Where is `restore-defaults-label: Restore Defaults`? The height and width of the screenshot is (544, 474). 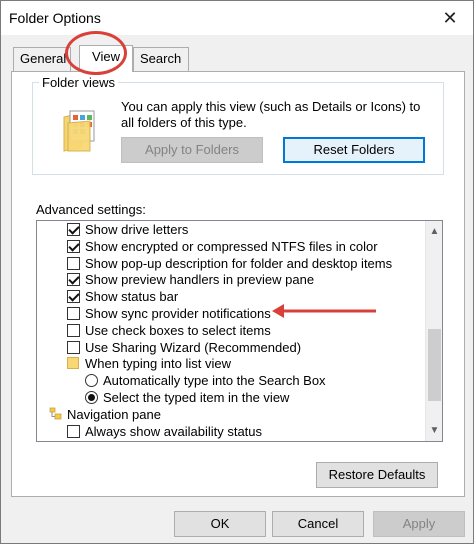
restore-defaults-label: Restore Defaults is located at coordinates (377, 474).